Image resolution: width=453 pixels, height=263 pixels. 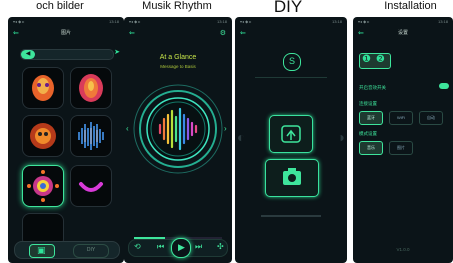 I want to click on connection-option-3: 自动, so click(x=431, y=118).